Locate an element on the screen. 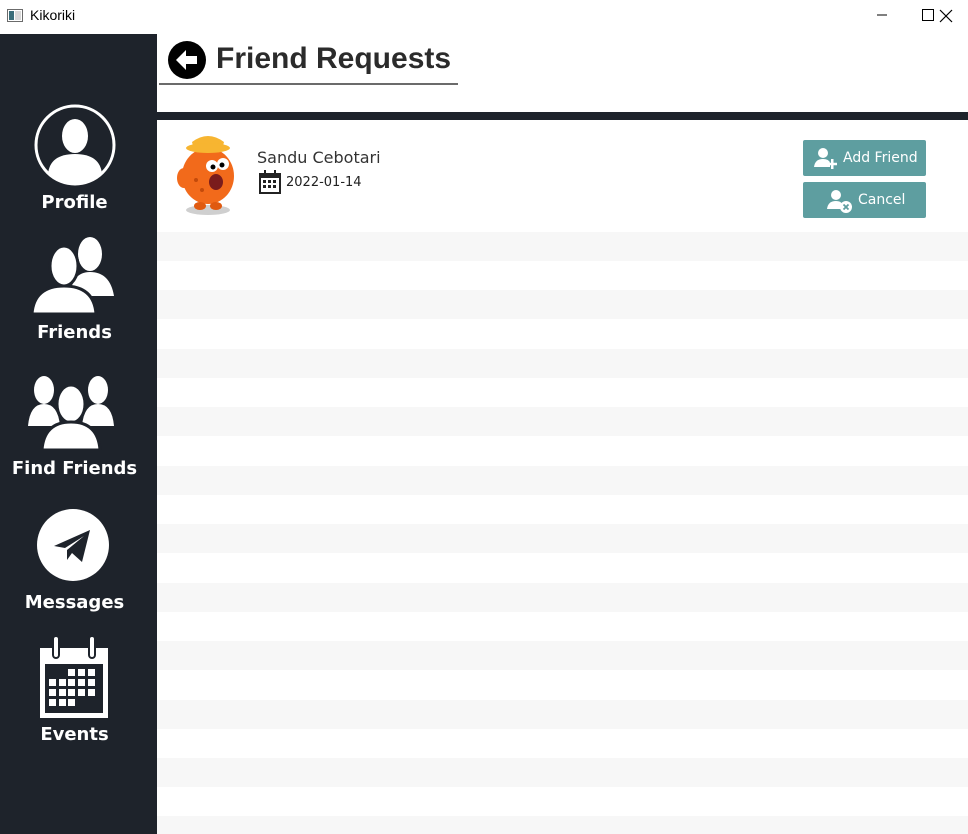 Image resolution: width=968 pixels, height=834 pixels. cancel-button: Cancel is located at coordinates (864, 200).